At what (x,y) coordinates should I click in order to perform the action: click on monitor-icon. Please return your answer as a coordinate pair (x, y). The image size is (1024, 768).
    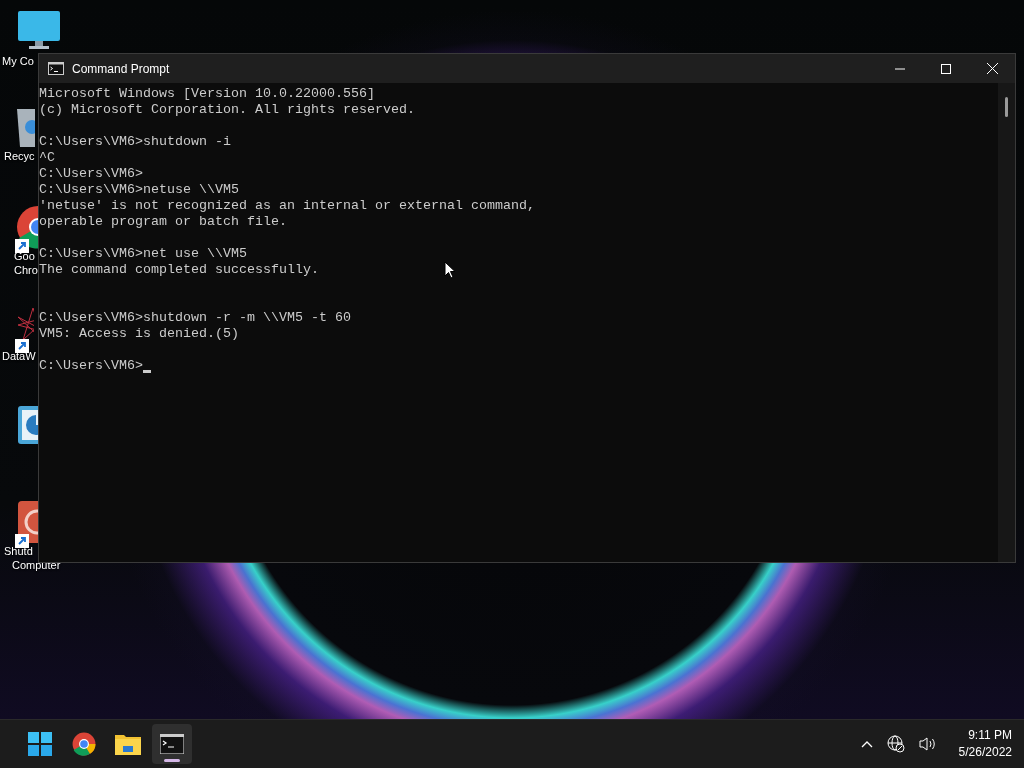
    Looking at the image, I should click on (39, 30).